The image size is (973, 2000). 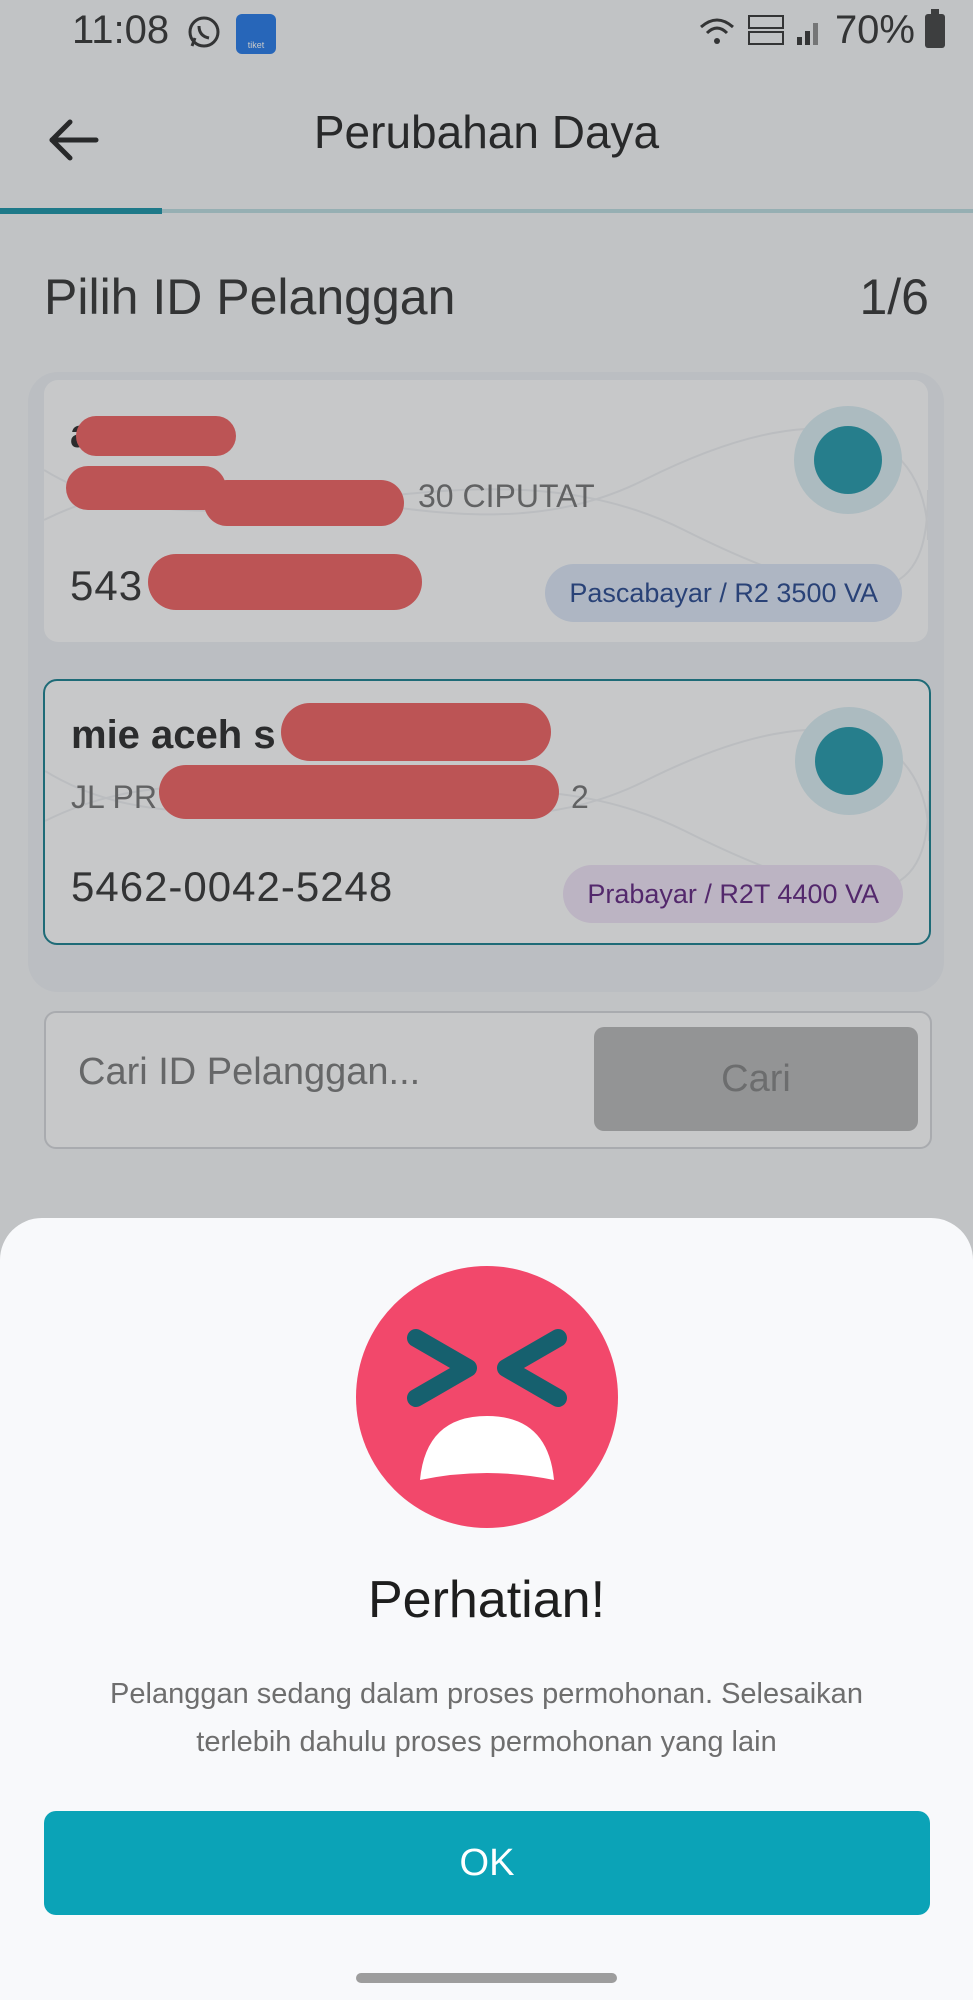 I want to click on sad-face-icon, so click(x=487, y=1397).